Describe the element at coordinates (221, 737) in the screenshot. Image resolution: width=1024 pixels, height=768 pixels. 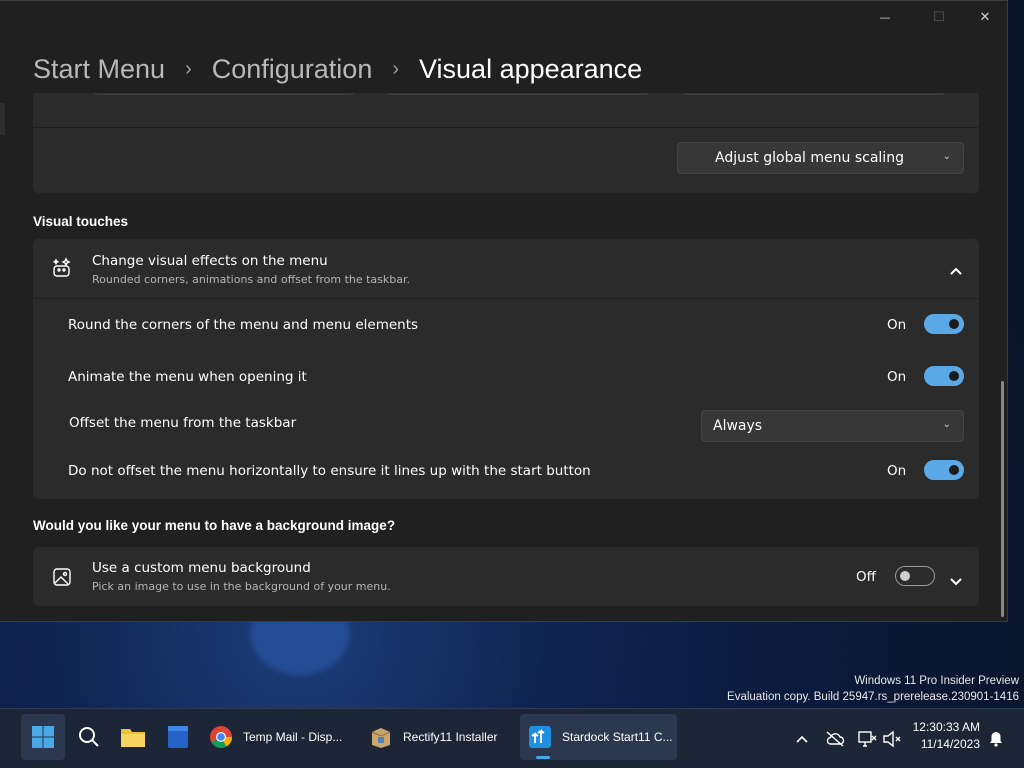
I see `chrome-icon` at that location.